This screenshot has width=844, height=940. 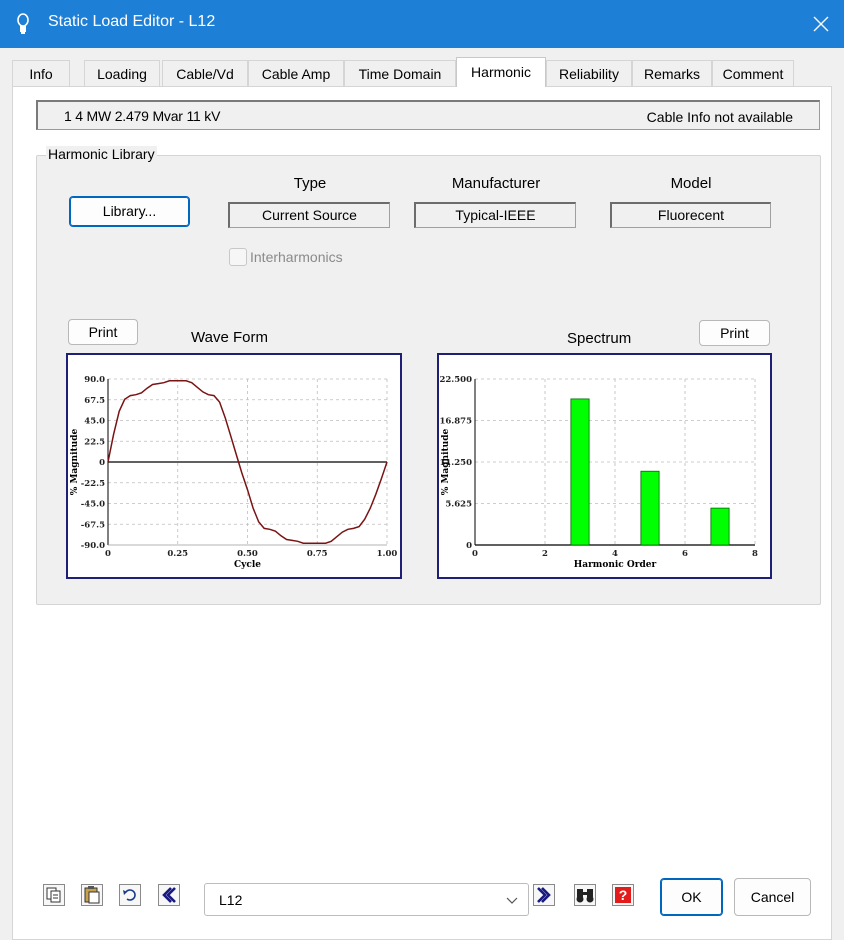 I want to click on load-id-value: L12, so click(x=231, y=900).